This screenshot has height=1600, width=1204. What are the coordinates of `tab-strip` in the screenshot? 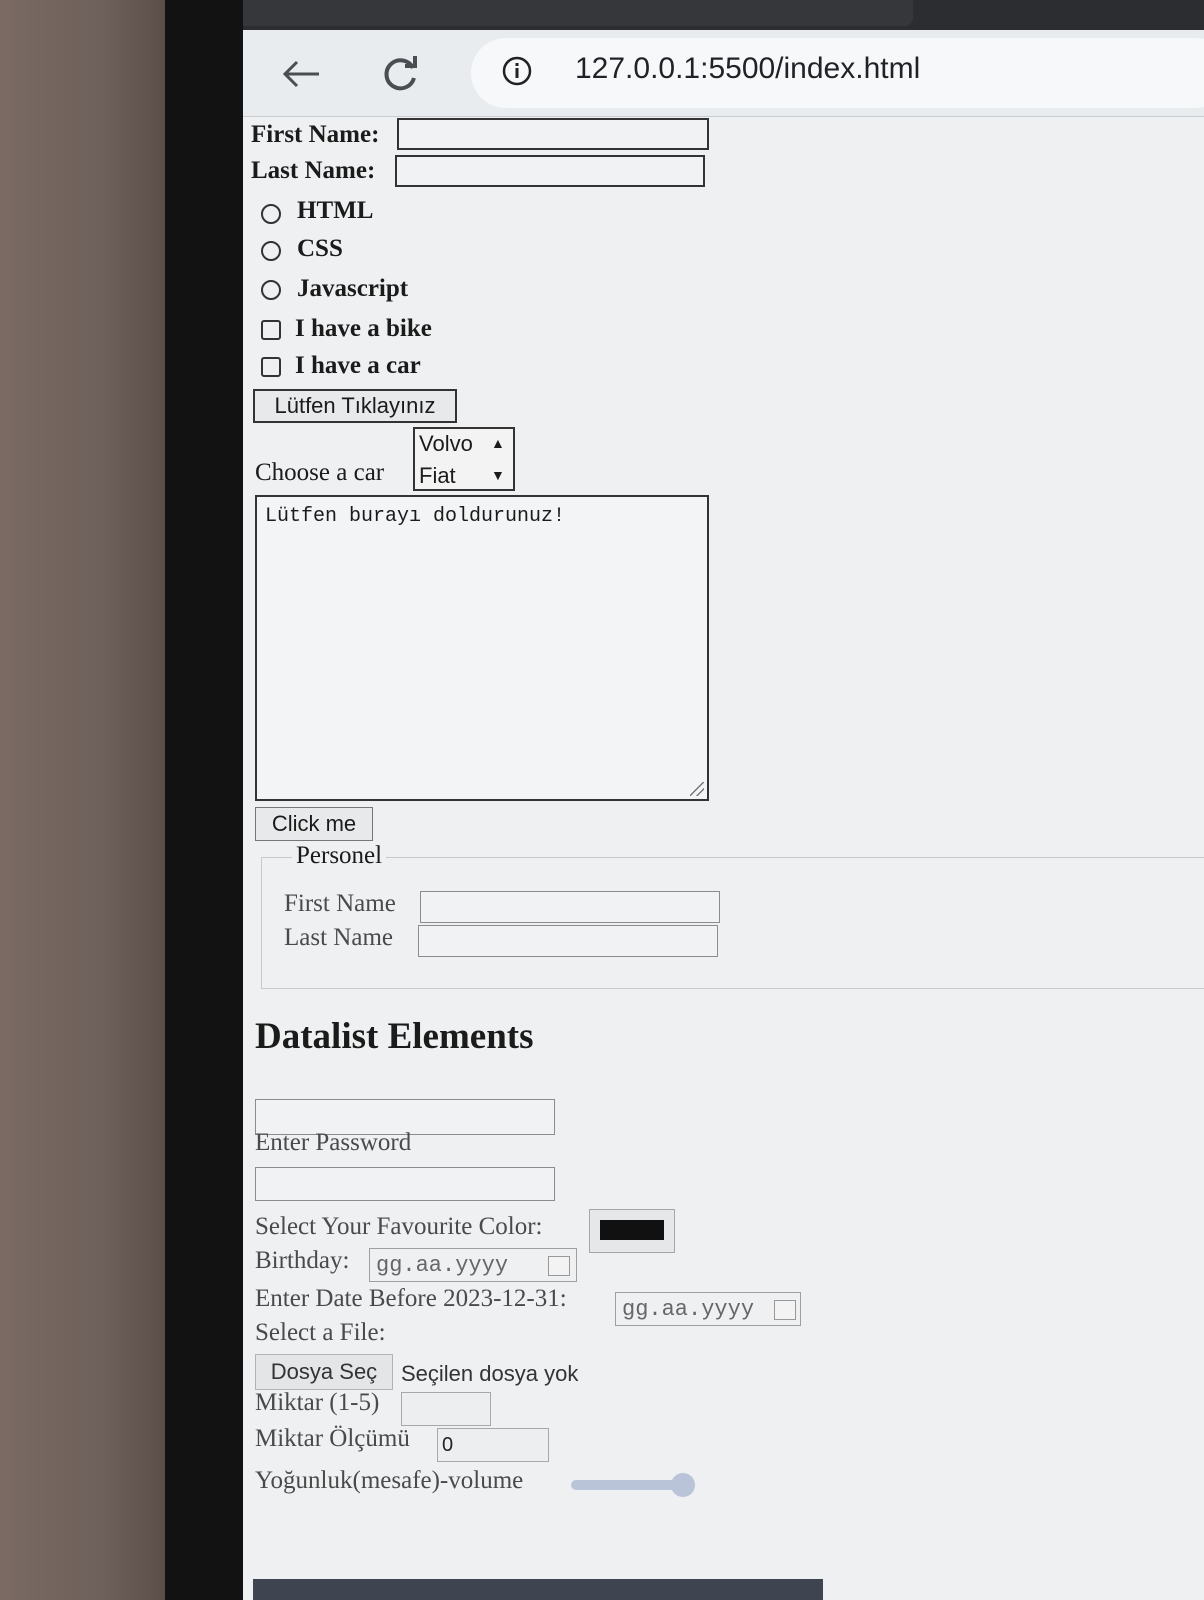 It's located at (723, 15).